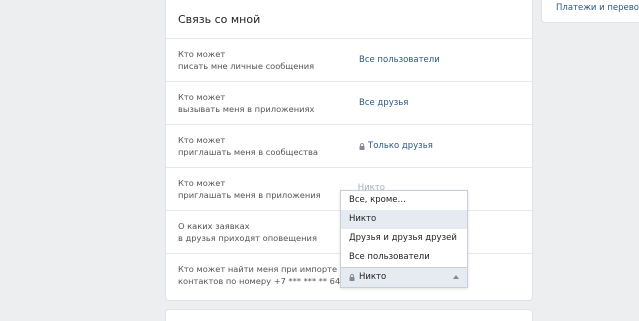 The width and height of the screenshot is (639, 321). What do you see at coordinates (349, 315) in the screenshot?
I see `next-card` at bounding box center [349, 315].